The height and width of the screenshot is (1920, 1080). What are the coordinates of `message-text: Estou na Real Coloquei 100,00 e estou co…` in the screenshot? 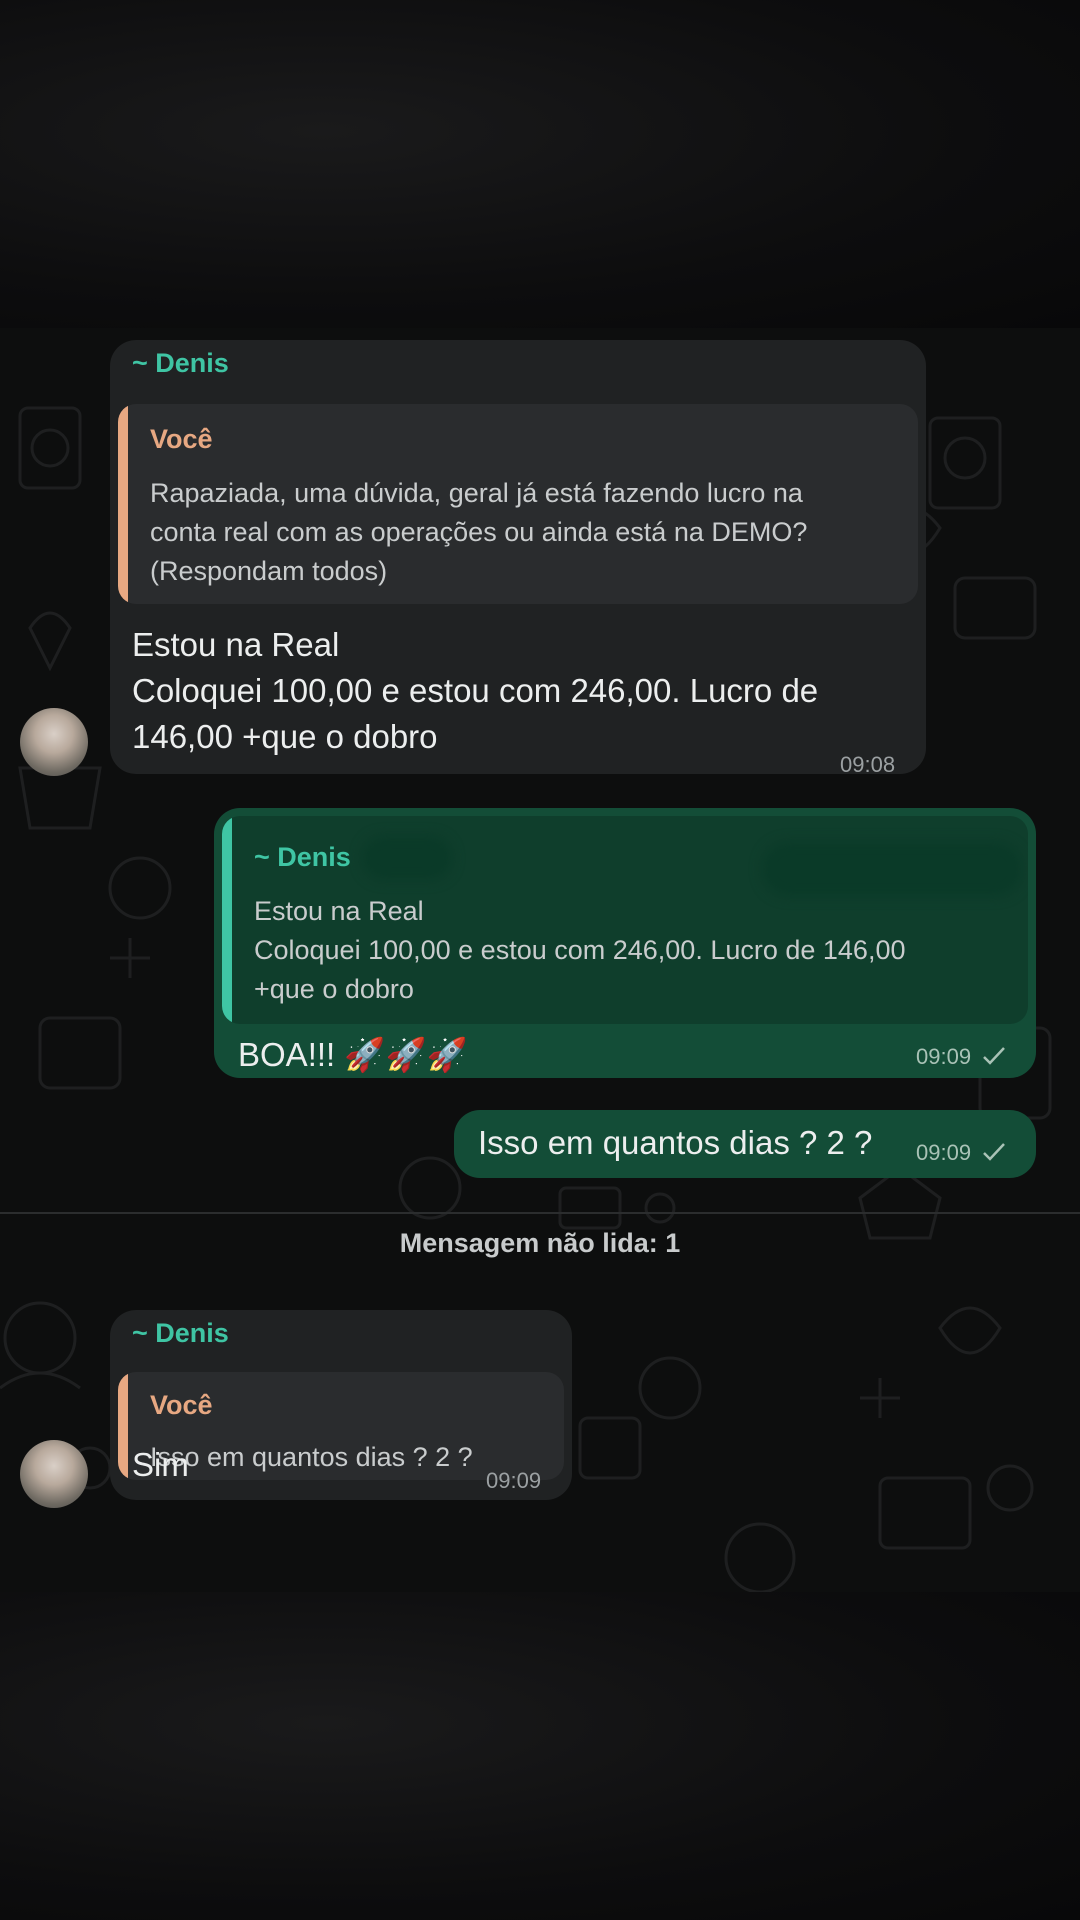 It's located at (475, 690).